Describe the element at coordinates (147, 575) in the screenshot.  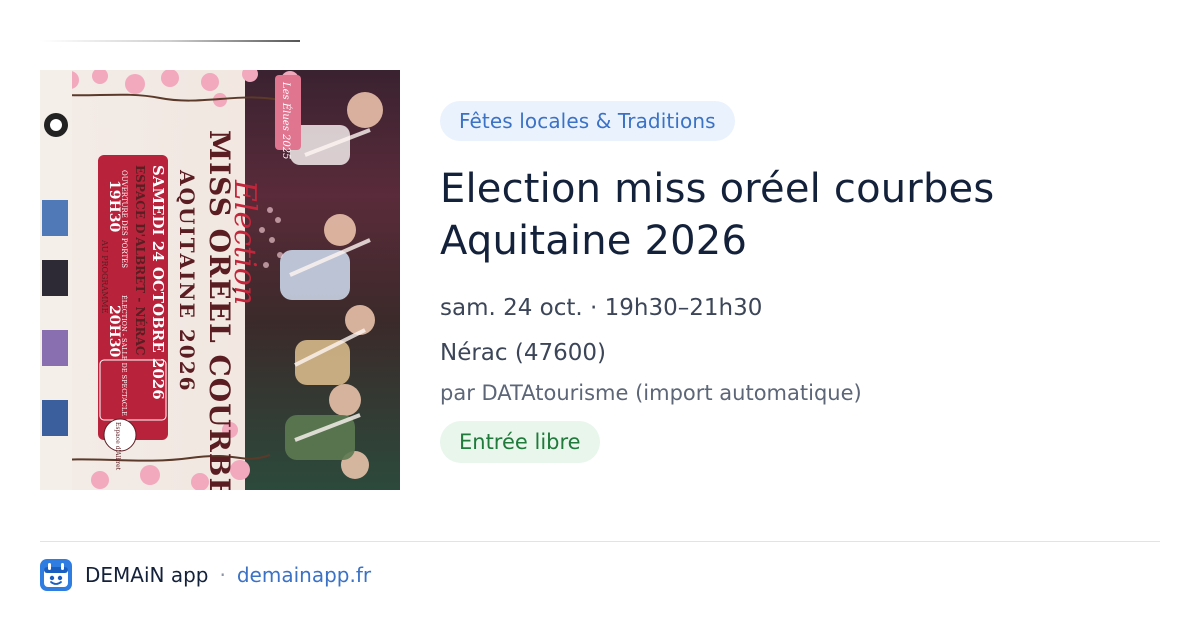
I see `app-name: DEMAiN app` at that location.